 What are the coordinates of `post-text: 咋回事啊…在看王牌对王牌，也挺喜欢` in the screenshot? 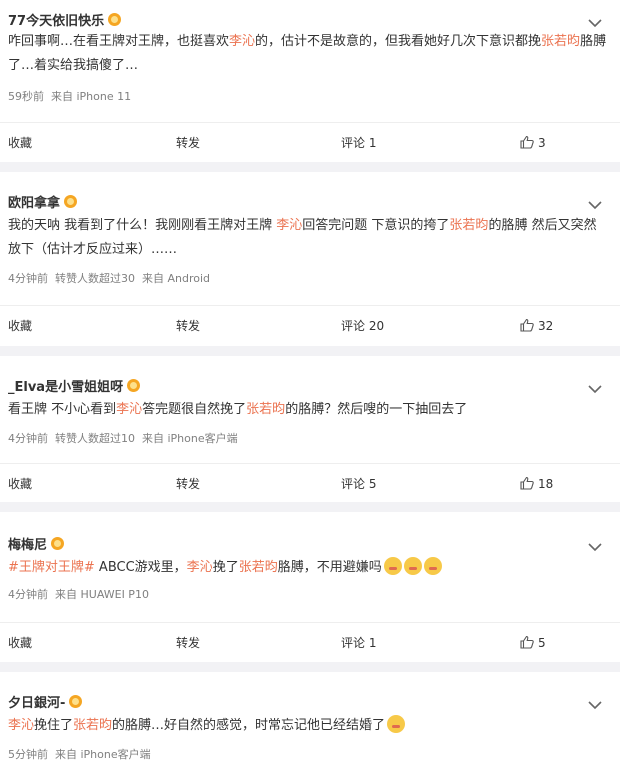 It's located at (119, 41).